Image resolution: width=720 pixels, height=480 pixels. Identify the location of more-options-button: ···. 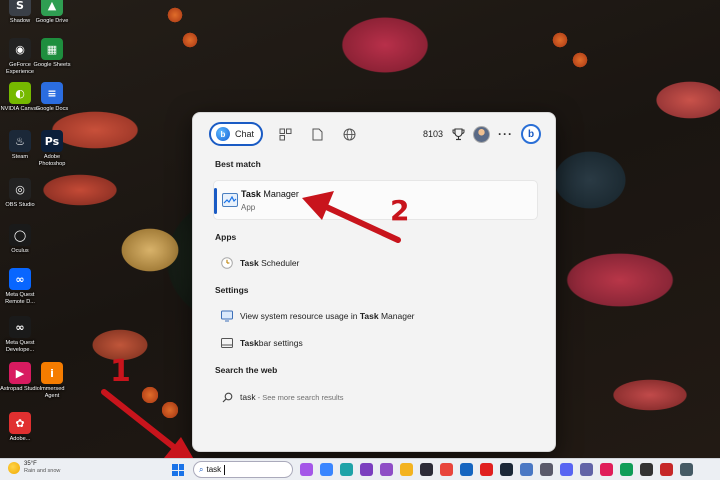
(505, 134).